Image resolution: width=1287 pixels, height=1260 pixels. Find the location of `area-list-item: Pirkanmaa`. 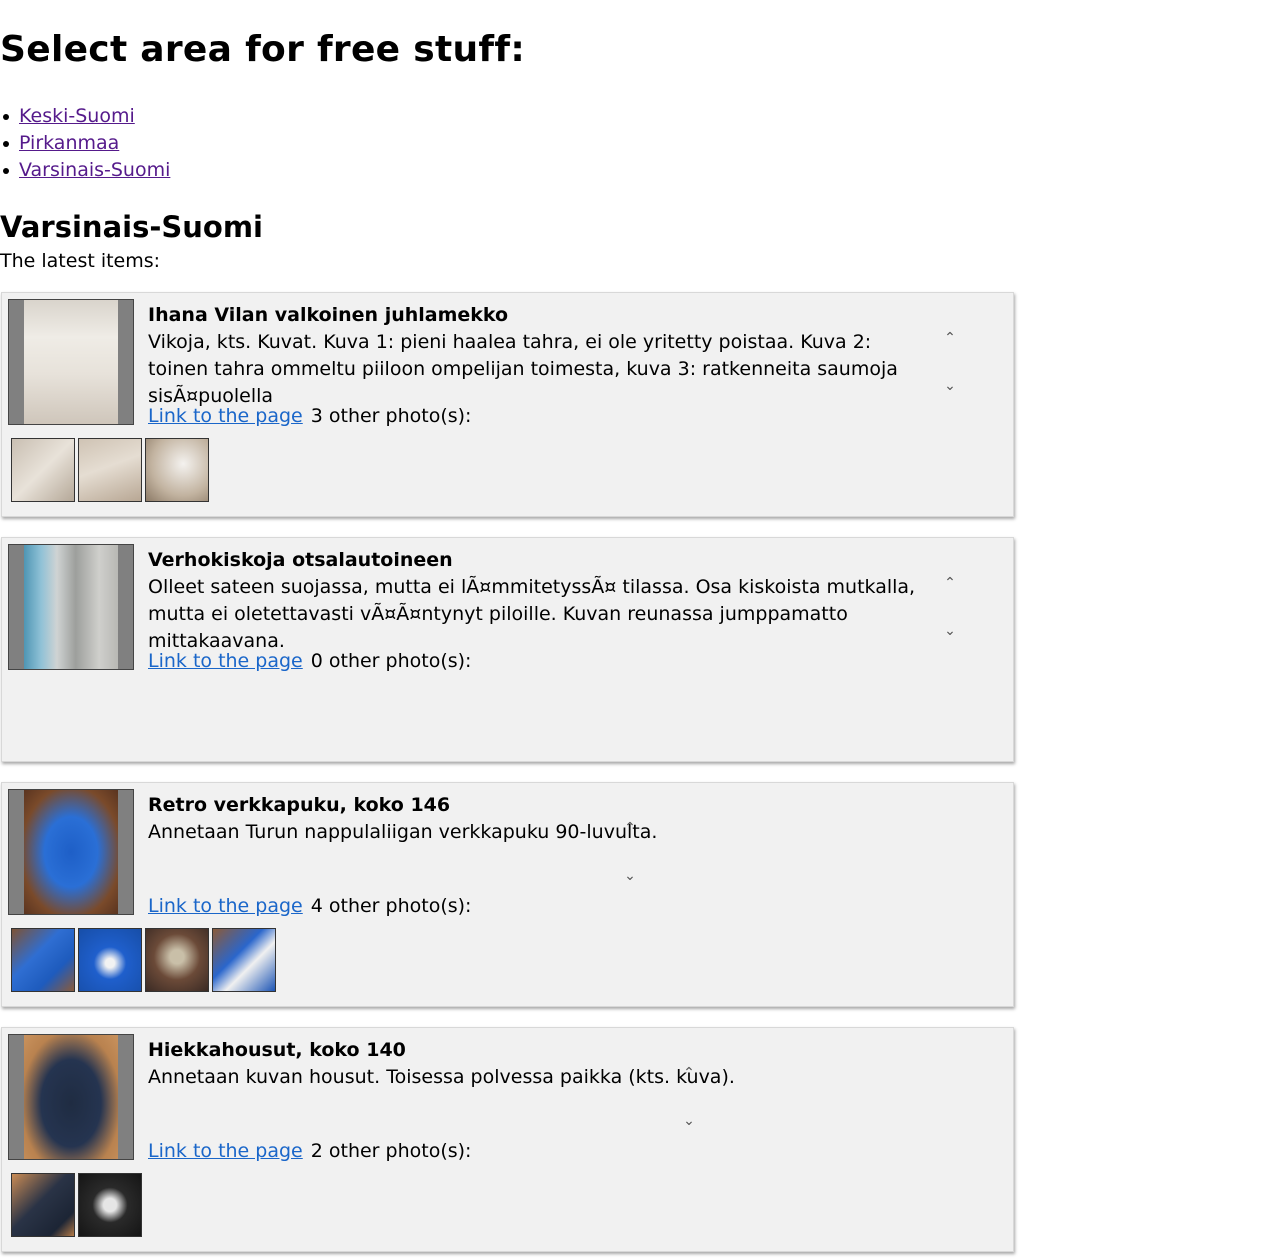

area-list-item: Pirkanmaa is located at coordinates (85, 143).